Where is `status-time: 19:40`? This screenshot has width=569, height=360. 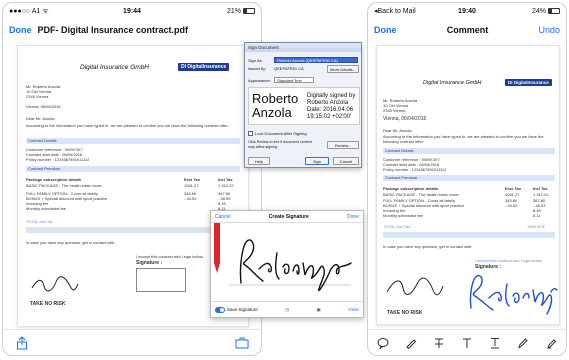 status-time: 19:40 is located at coordinates (467, 11).